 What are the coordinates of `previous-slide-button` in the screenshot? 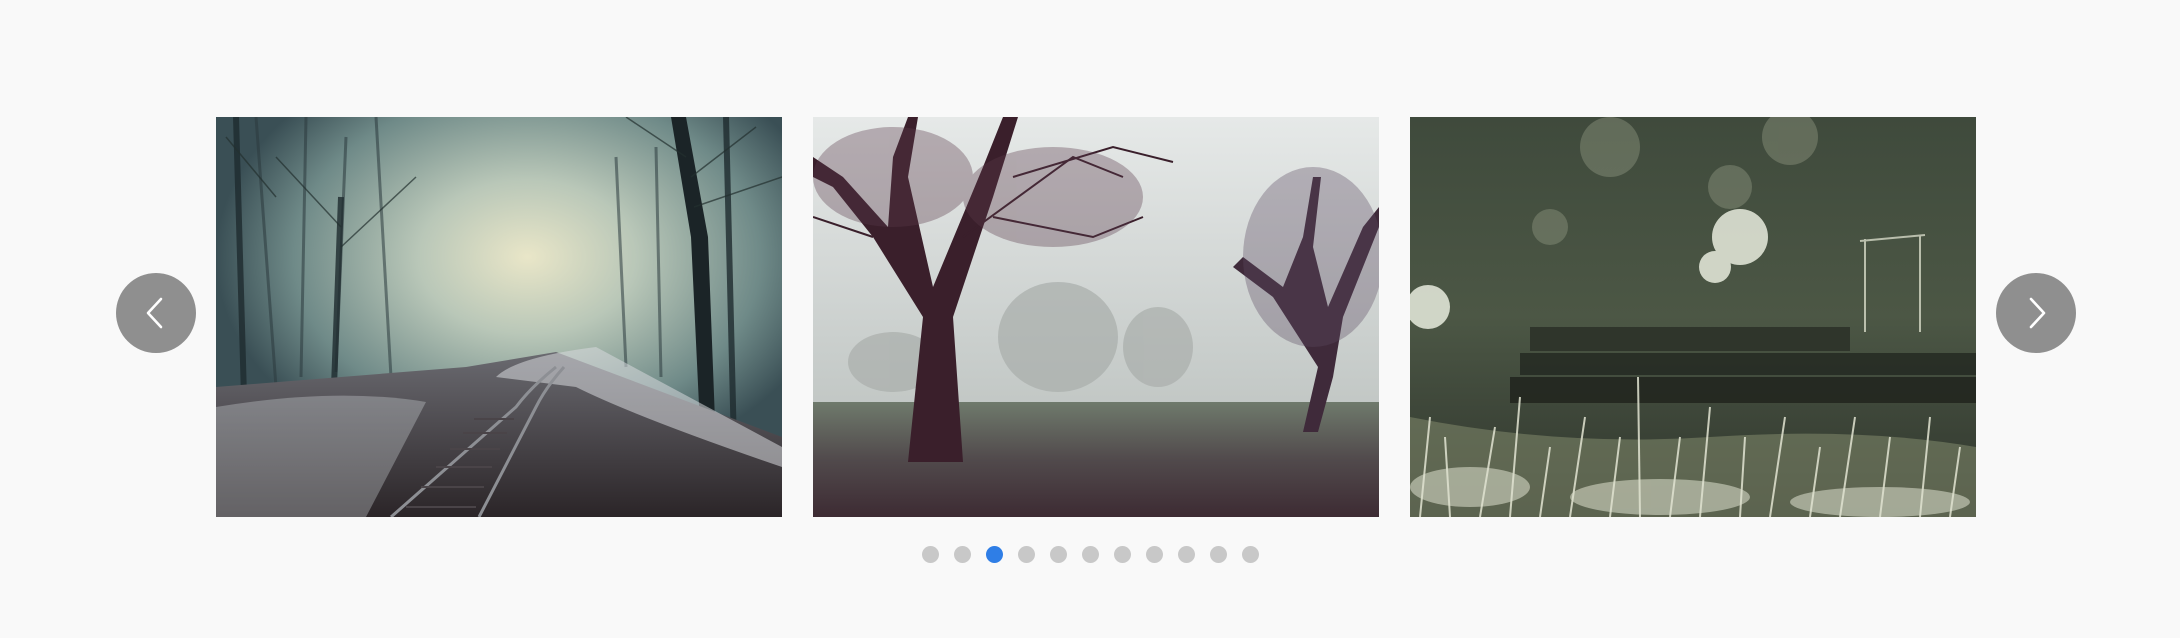 It's located at (156, 313).